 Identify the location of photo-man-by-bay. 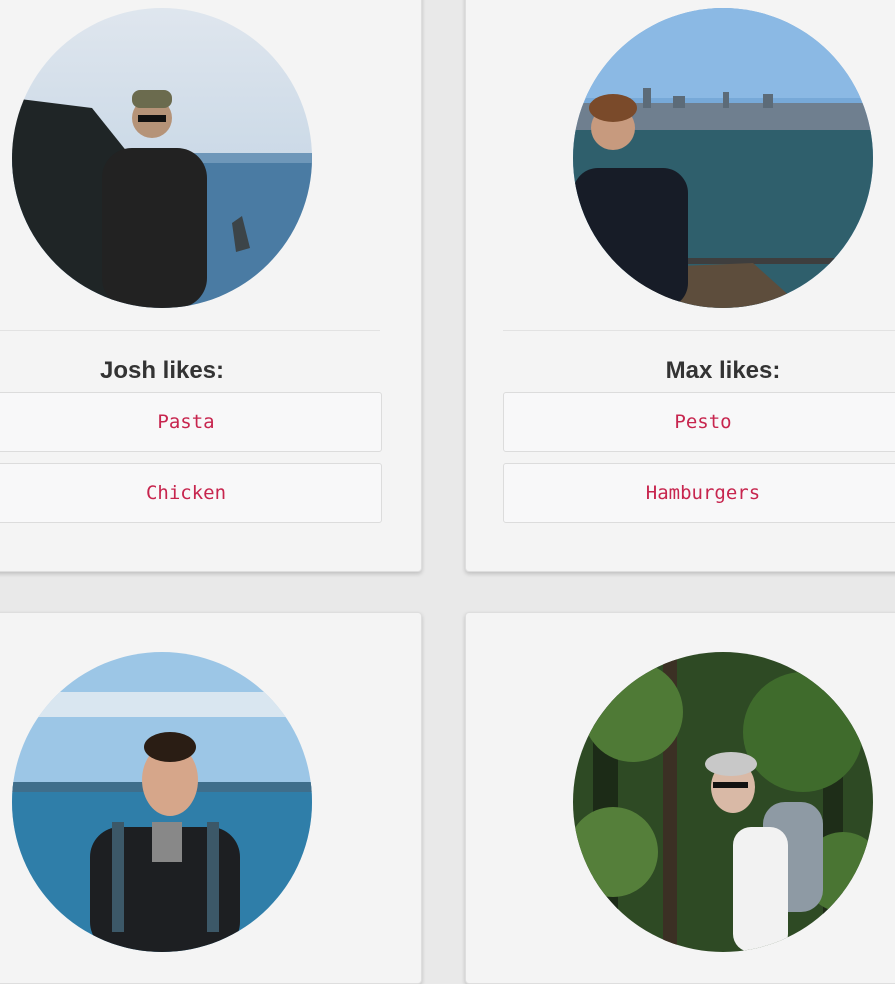
(723, 158).